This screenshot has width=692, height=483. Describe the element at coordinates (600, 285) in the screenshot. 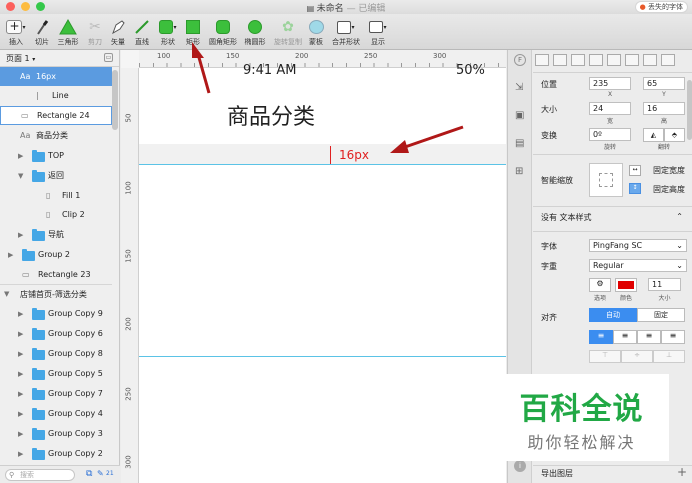

I see `text-options-button: ⚙` at that location.